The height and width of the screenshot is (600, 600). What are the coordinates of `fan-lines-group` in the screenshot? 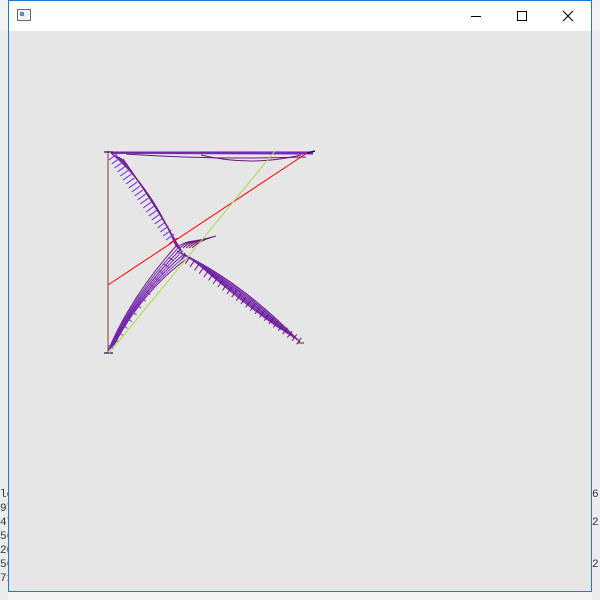 It's located at (210, 251).